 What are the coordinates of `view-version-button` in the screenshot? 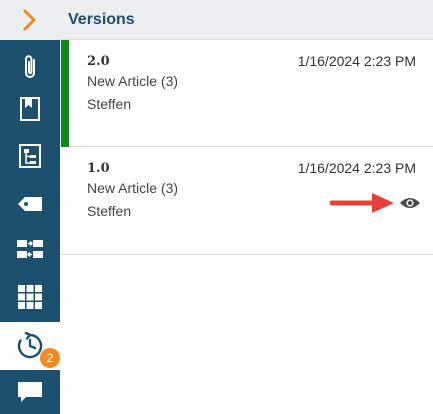 It's located at (410, 203).